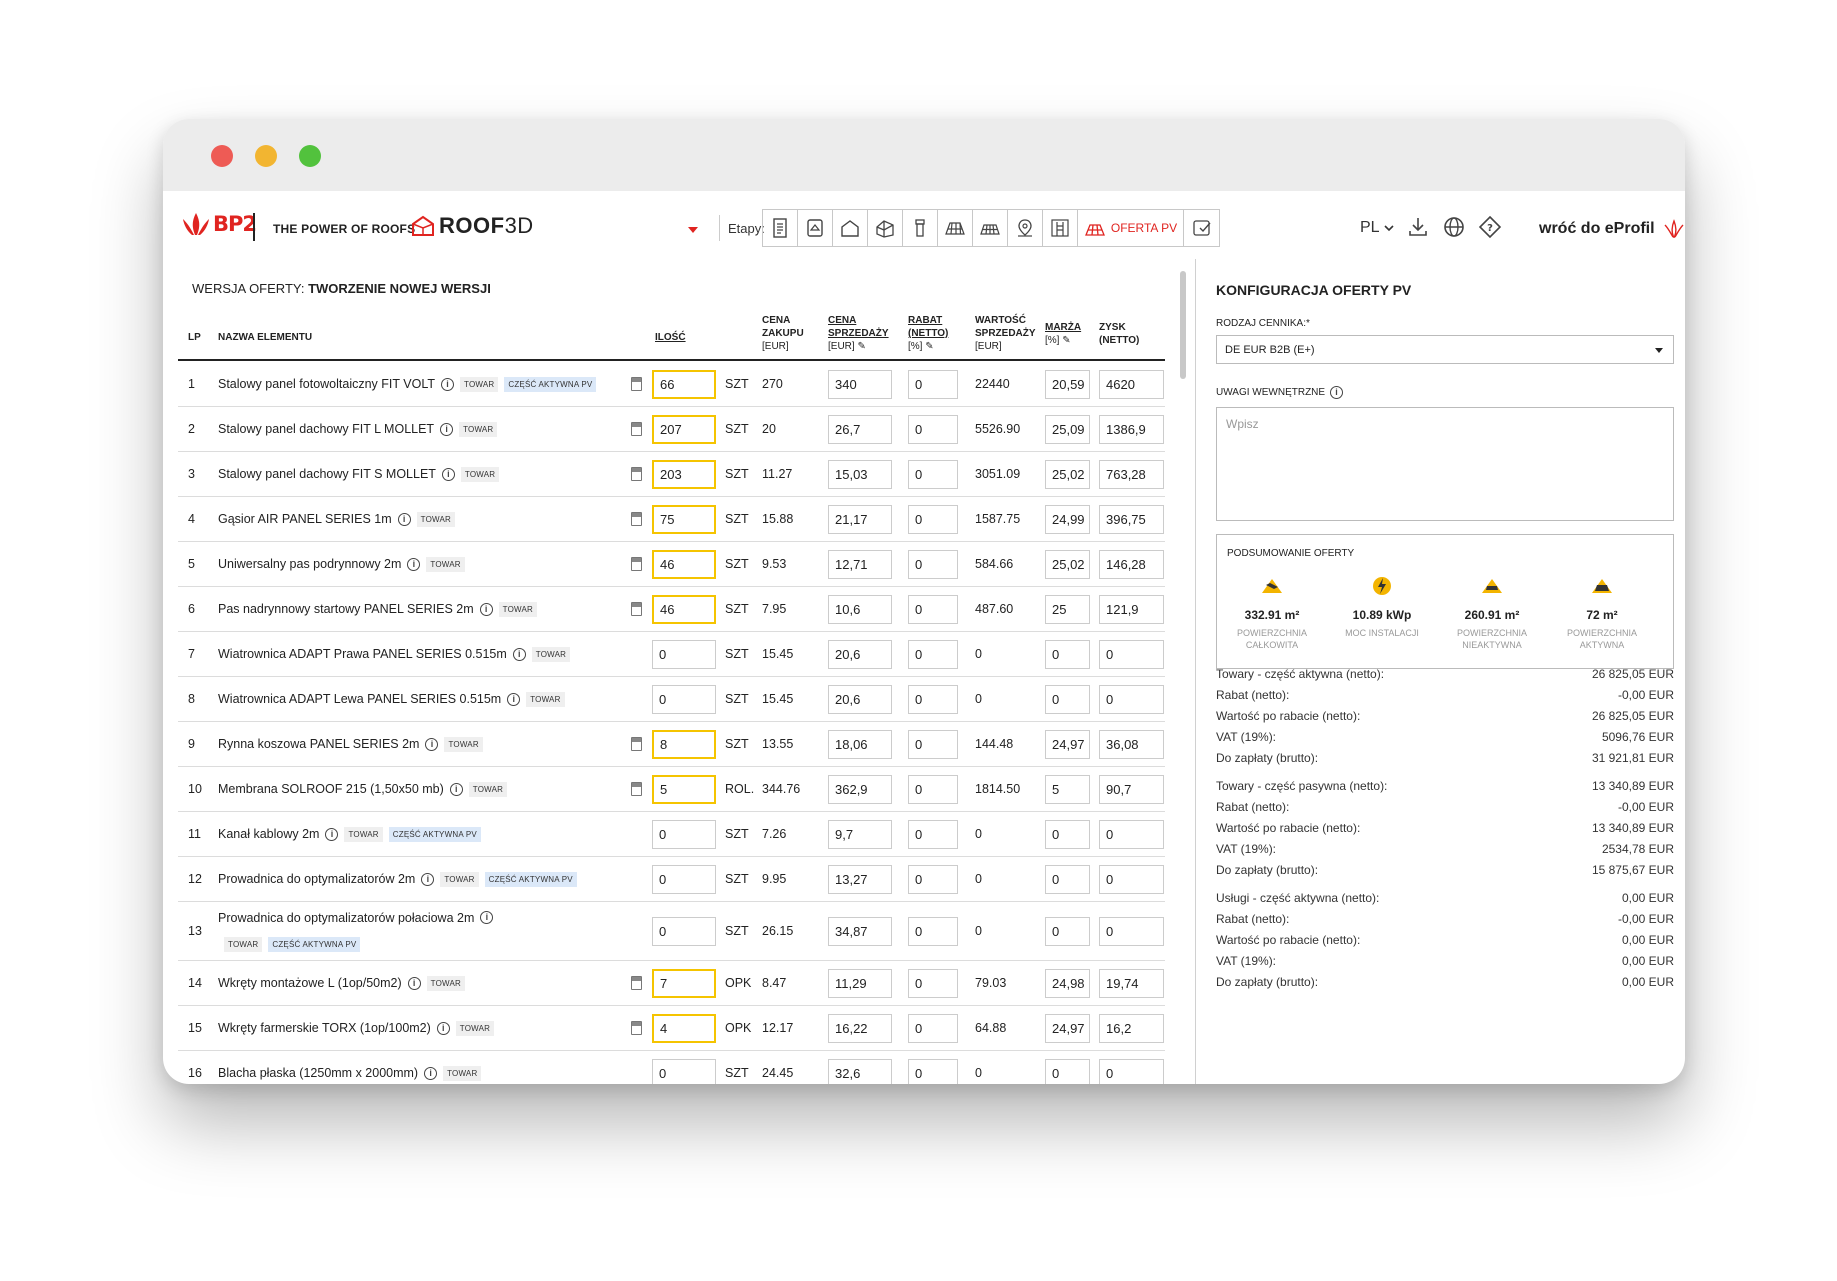 This screenshot has width=1837, height=1281. Describe the element at coordinates (1131, 228) in the screenshot. I see `stage-pv-offer-button: OFERTA PV` at that location.